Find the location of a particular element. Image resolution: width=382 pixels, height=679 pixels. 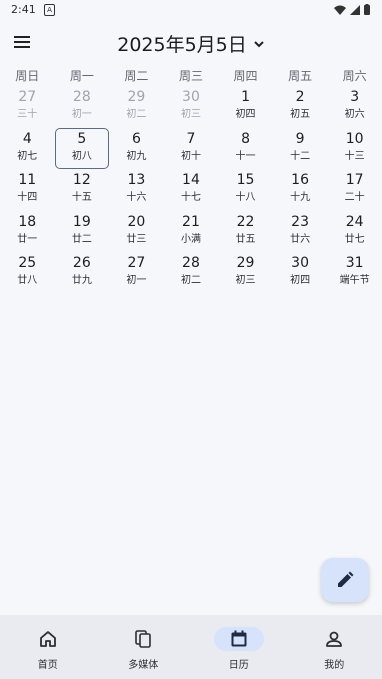

day-number: 28 is located at coordinates (191, 263).